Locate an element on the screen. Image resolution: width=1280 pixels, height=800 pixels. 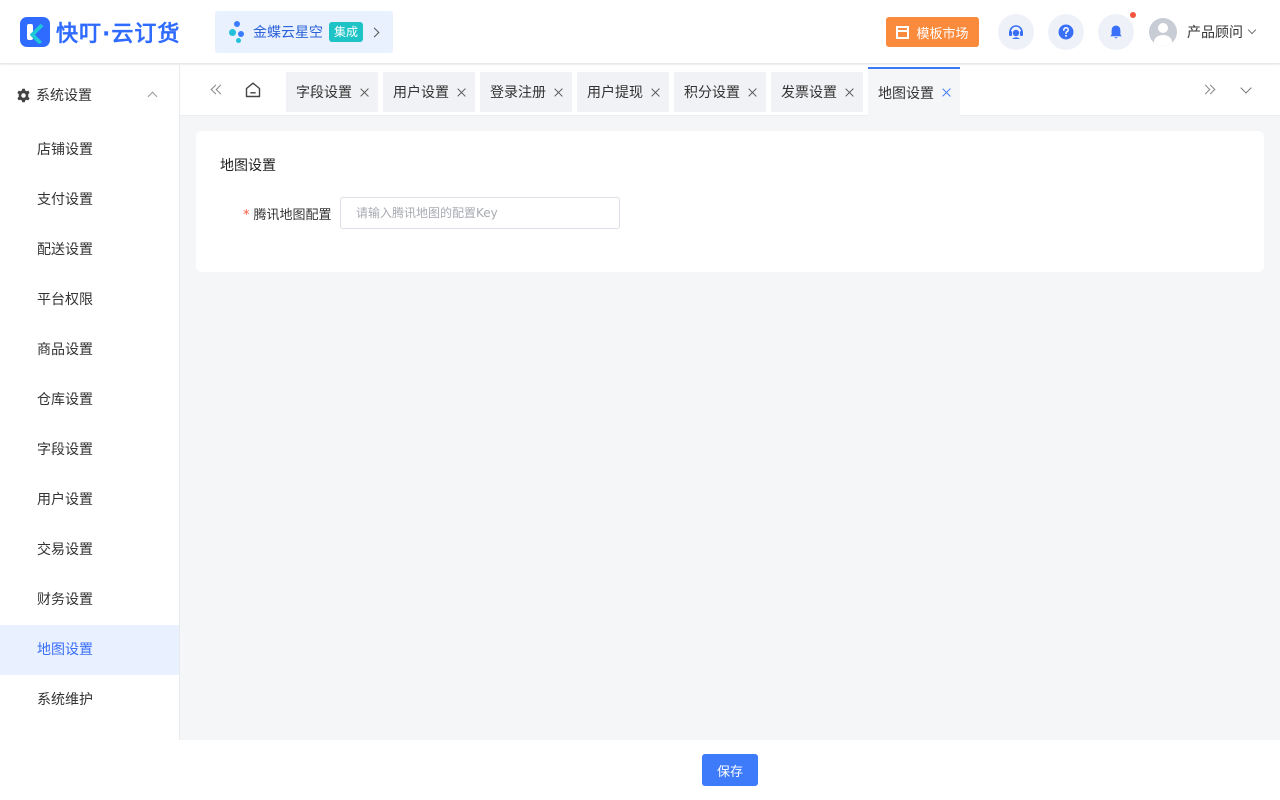
home-icon is located at coordinates (253, 90).